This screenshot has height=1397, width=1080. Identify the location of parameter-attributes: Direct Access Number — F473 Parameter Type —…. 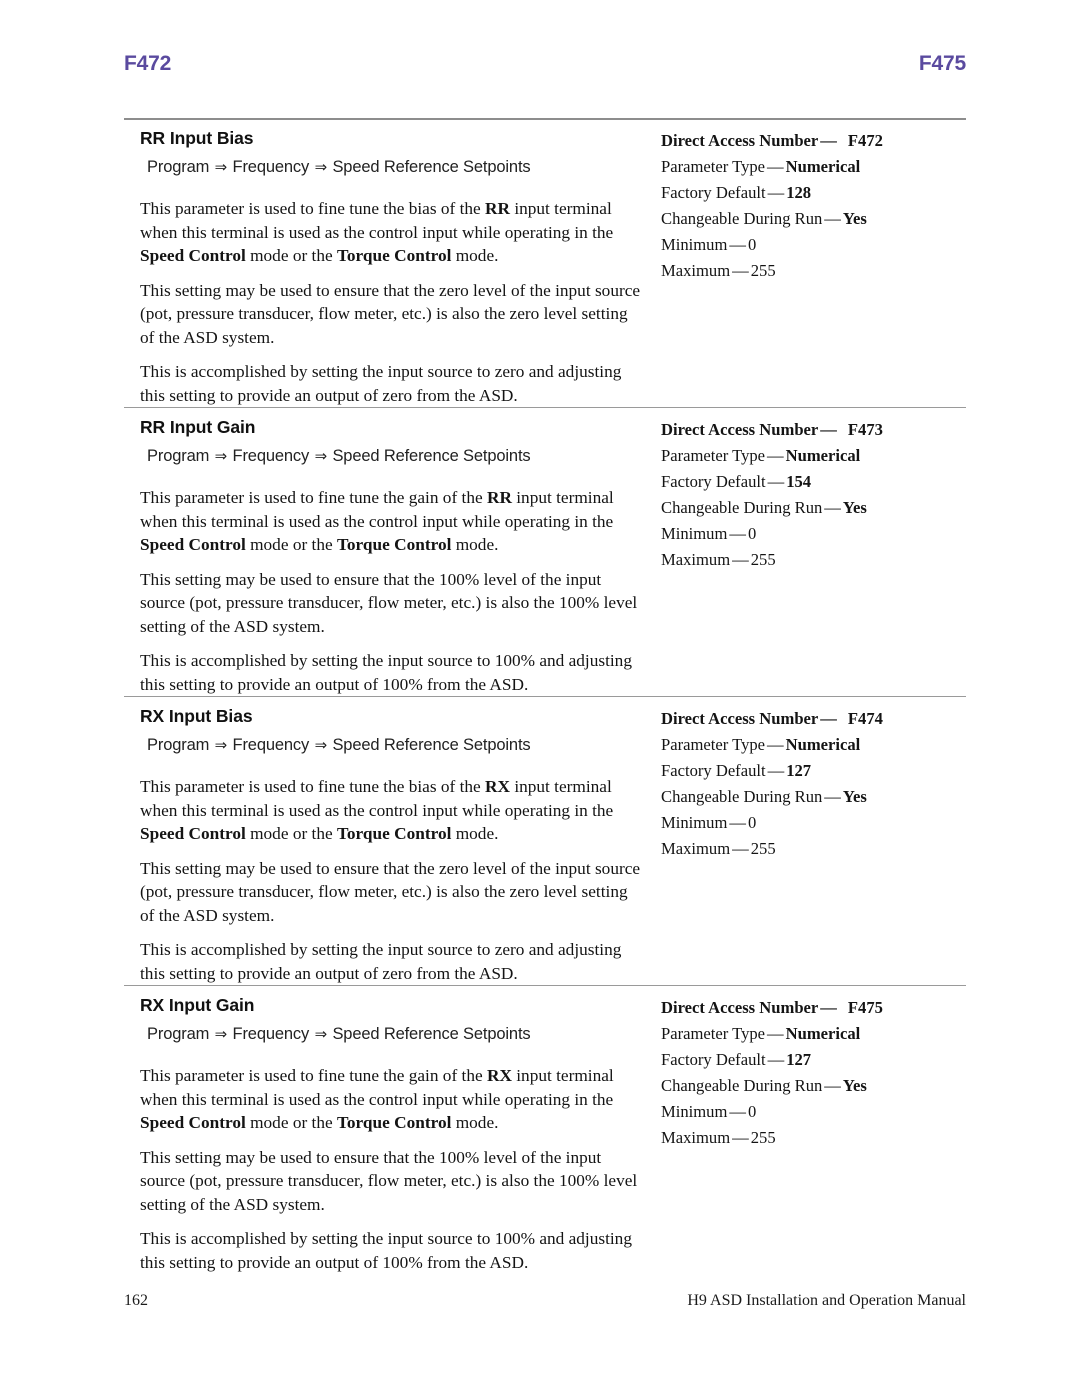
(805, 494).